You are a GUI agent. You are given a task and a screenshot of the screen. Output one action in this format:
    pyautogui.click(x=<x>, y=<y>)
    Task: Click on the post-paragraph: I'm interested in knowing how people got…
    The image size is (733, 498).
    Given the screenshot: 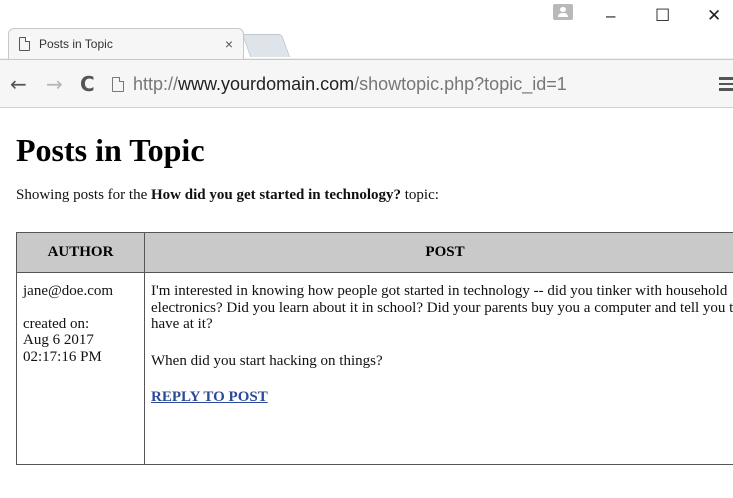 What is the action you would take?
    pyautogui.click(x=442, y=307)
    